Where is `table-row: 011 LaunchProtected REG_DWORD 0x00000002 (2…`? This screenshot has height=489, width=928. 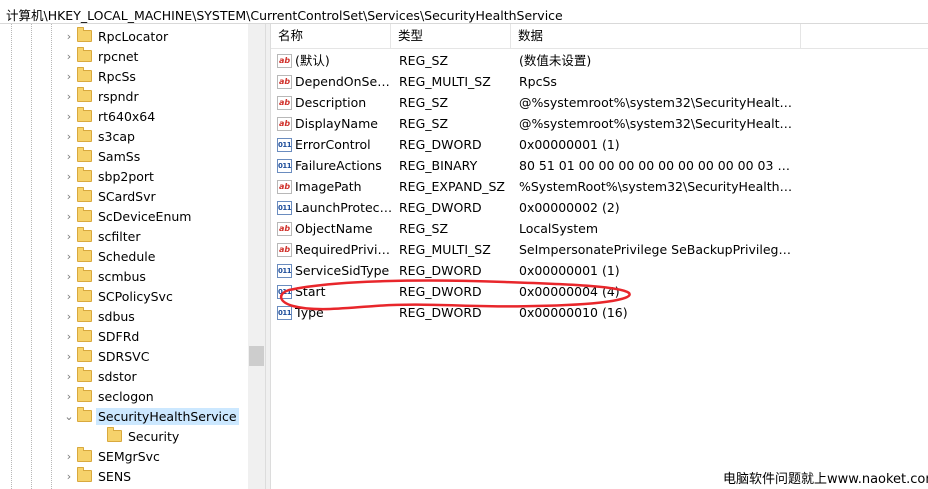 table-row: 011 LaunchProtected REG_DWORD 0x00000002 (2… is located at coordinates (599, 207).